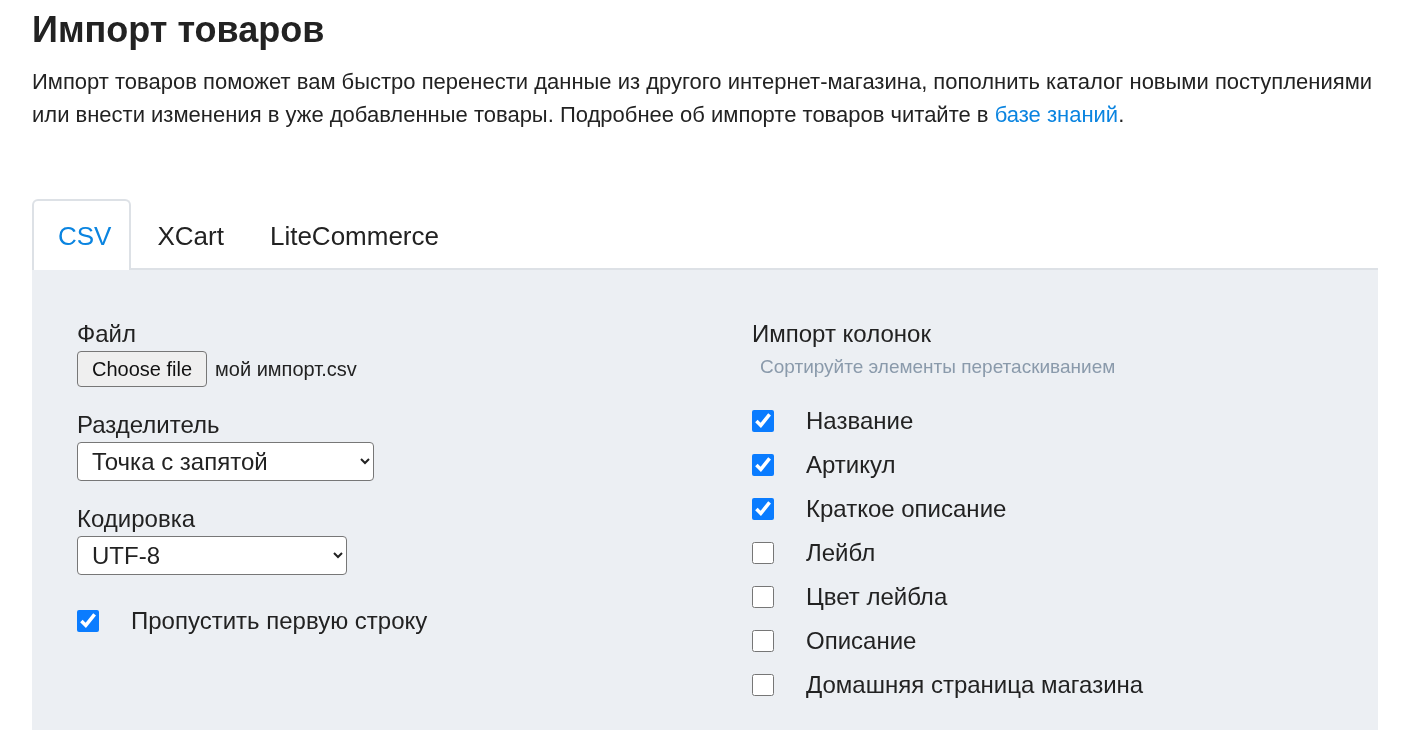 Image resolution: width=1408 pixels, height=752 pixels. Describe the element at coordinates (137, 519) in the screenshot. I see `field-label: Кодировка` at that location.